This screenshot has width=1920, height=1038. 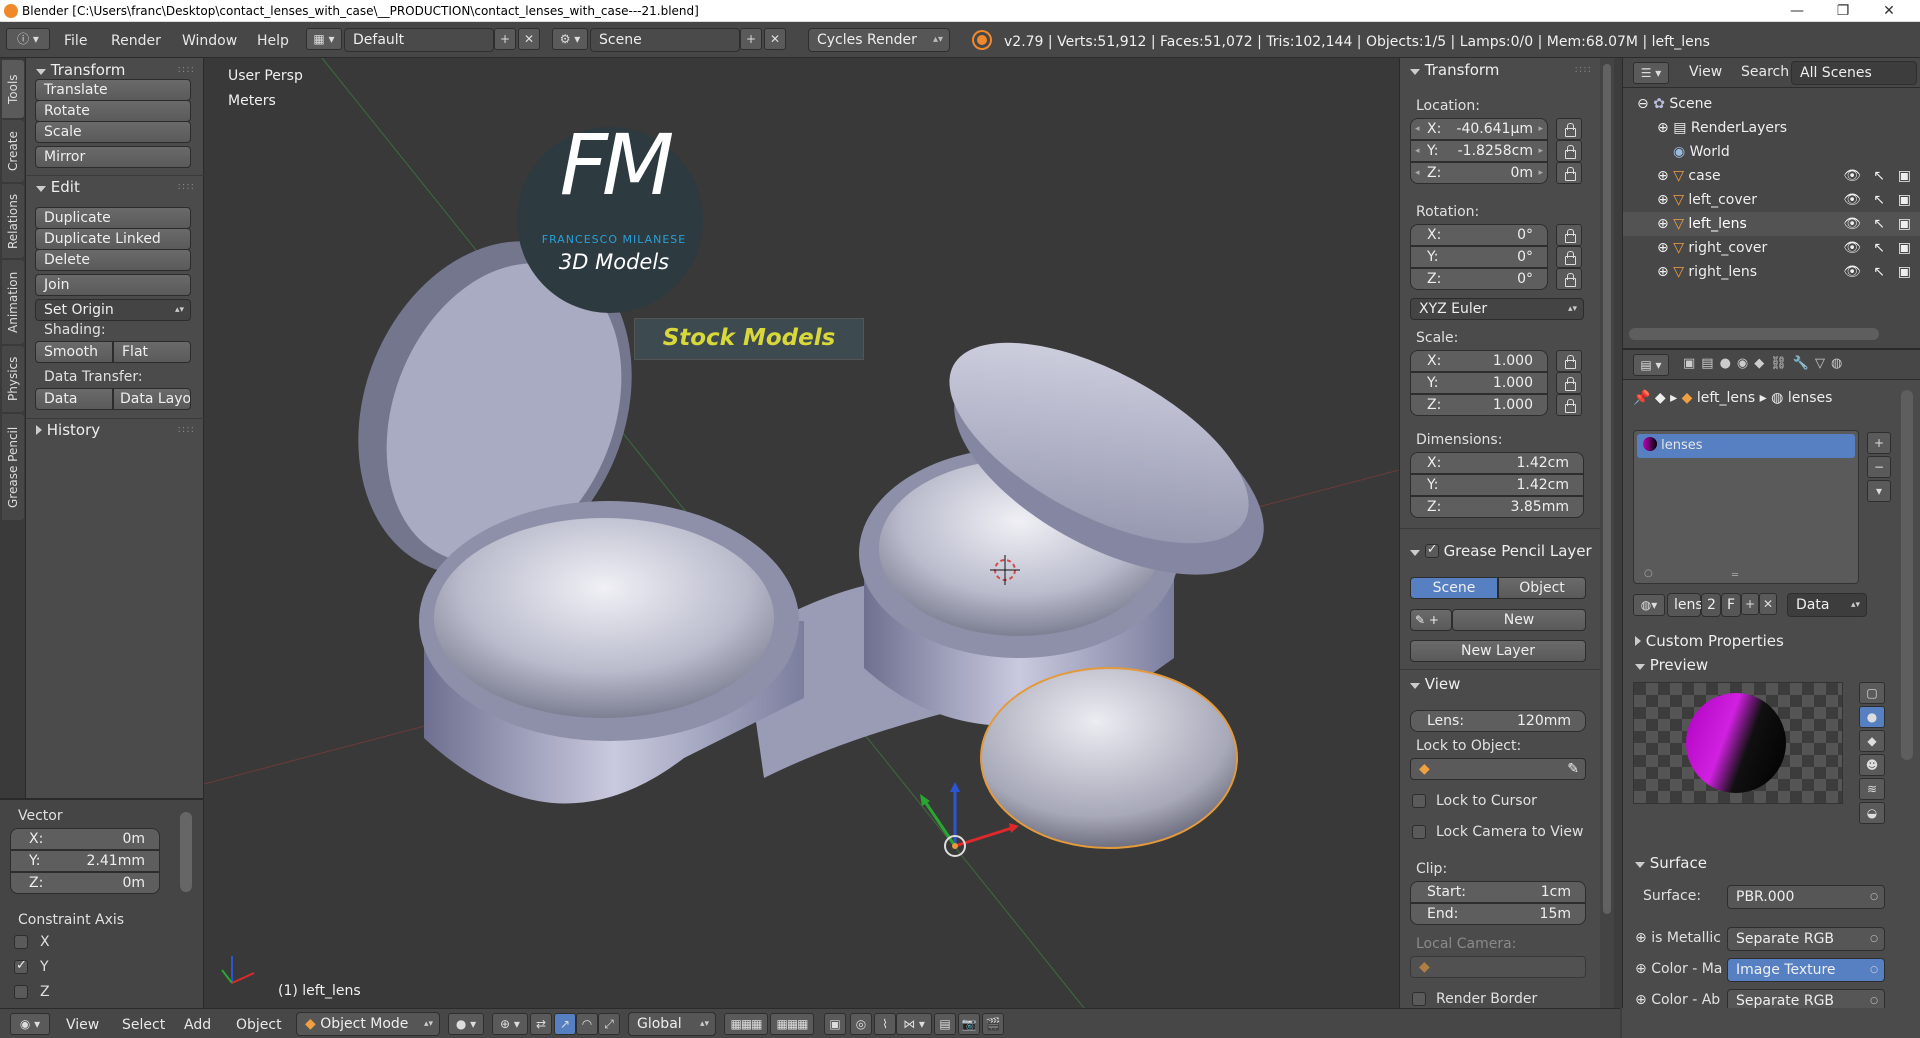 I want to click on translate-manipulator-icon: ↗, so click(x=565, y=1024).